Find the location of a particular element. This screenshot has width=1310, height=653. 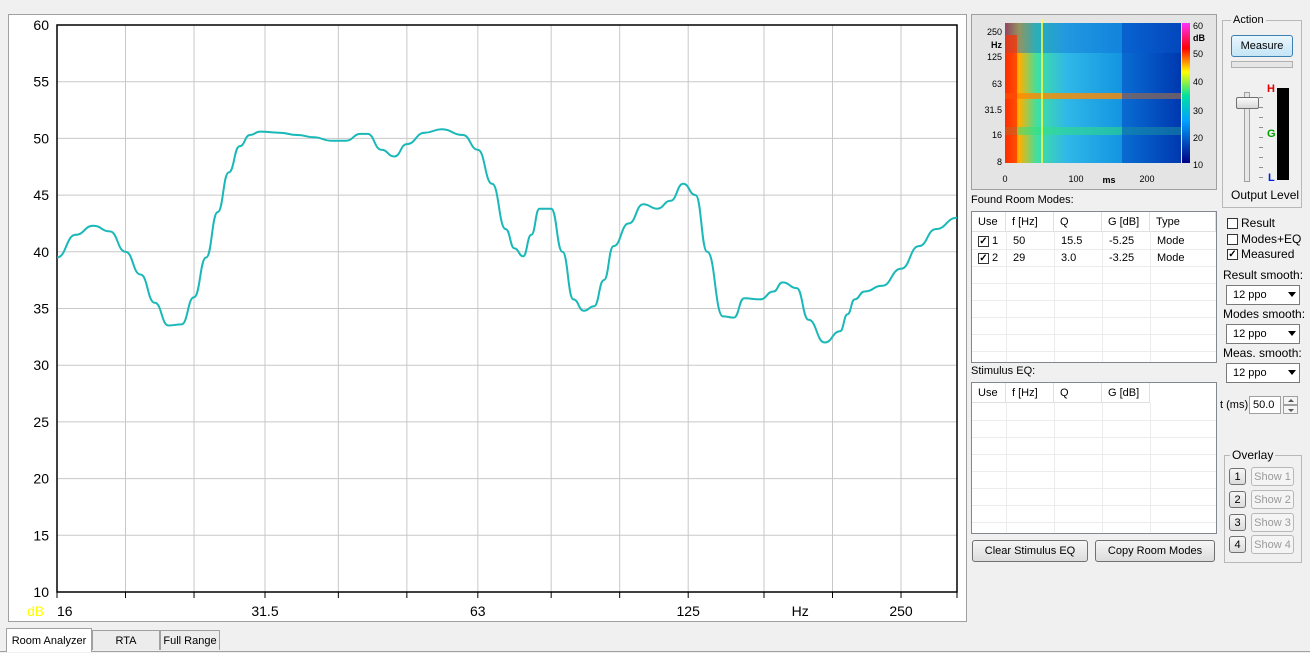

stimulus-eq-col-q: Q is located at coordinates (1078, 393).